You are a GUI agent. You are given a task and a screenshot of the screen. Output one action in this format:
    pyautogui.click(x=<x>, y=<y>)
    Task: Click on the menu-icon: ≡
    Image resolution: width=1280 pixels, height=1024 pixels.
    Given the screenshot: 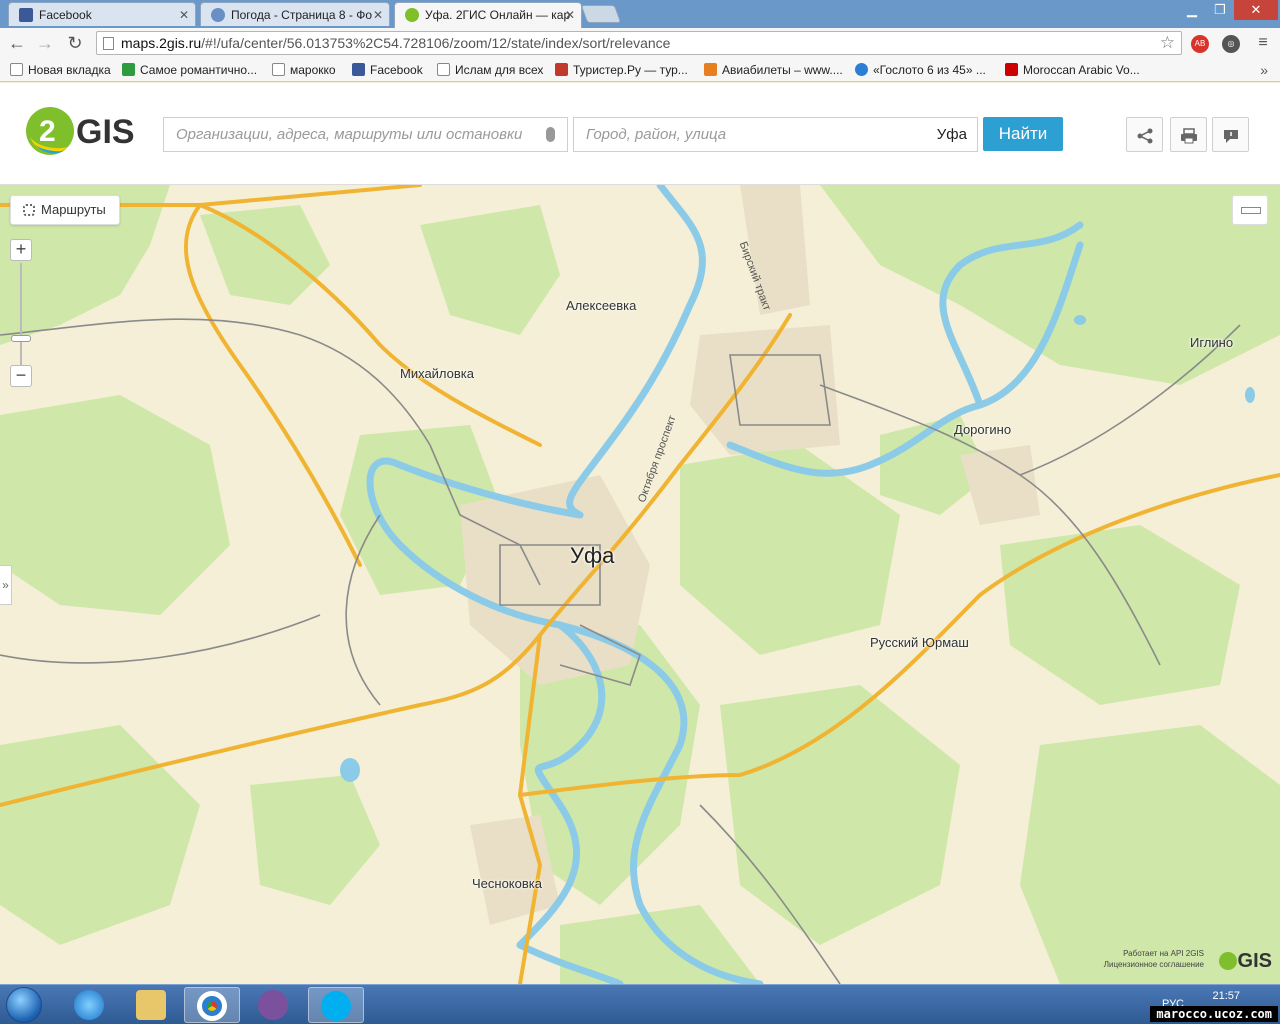 What is the action you would take?
    pyautogui.click(x=1263, y=43)
    